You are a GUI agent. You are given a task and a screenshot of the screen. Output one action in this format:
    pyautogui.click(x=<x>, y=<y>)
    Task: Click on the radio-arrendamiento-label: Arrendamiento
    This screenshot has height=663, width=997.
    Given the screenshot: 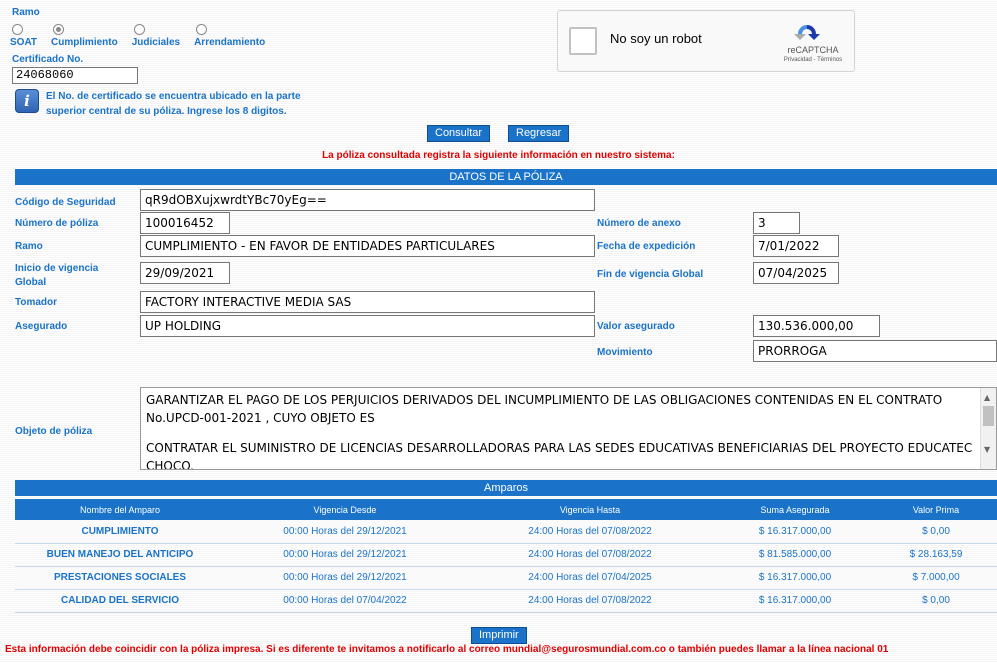 What is the action you would take?
    pyautogui.click(x=230, y=42)
    